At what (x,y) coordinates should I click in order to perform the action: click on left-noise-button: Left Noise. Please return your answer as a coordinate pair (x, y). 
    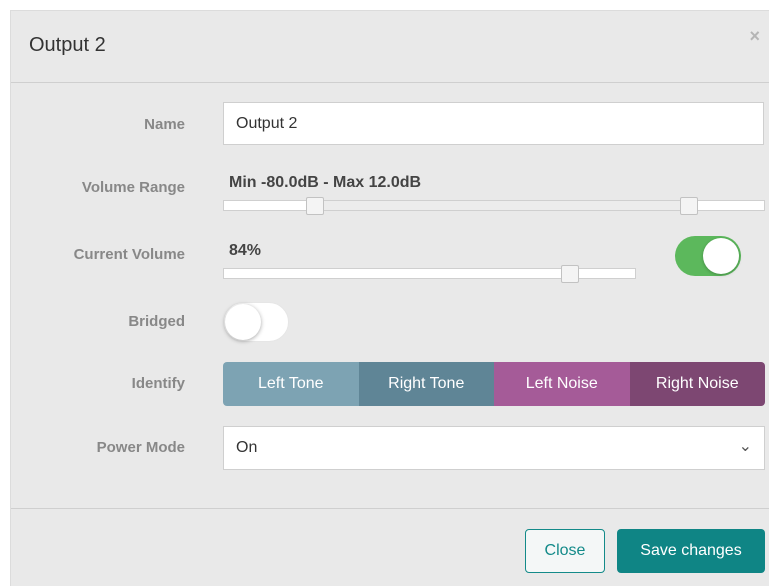
    Looking at the image, I should click on (562, 384).